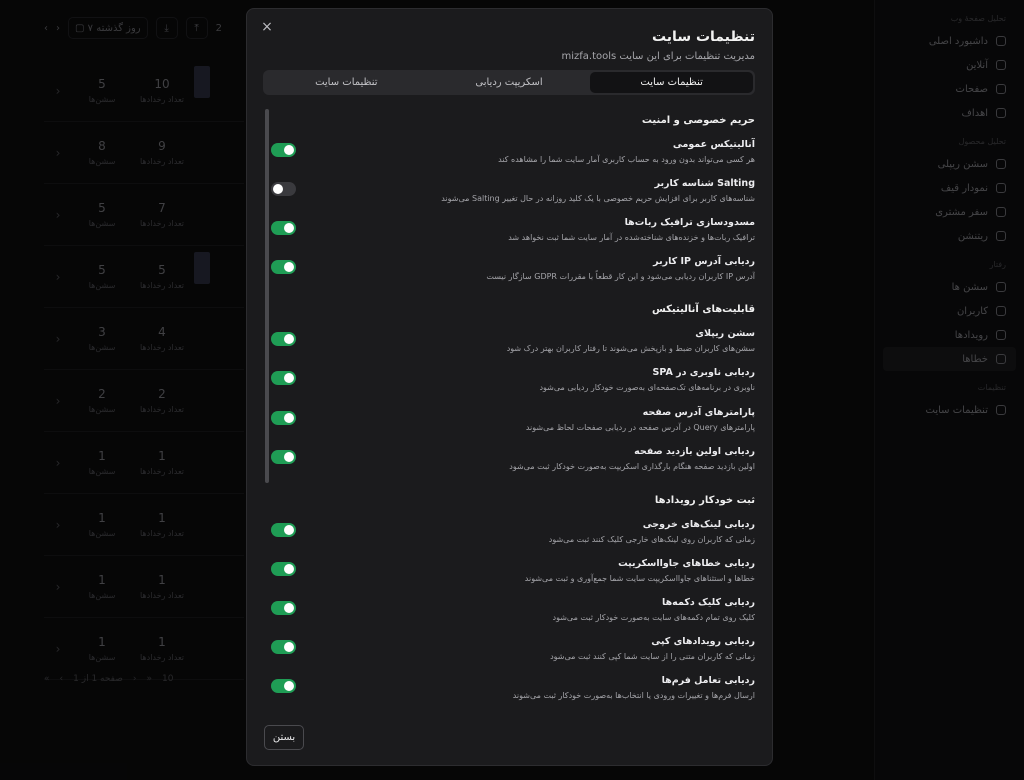 The width and height of the screenshot is (1024, 780). I want to click on section-title: ثبت خودکار رویدادها, so click(704, 500).